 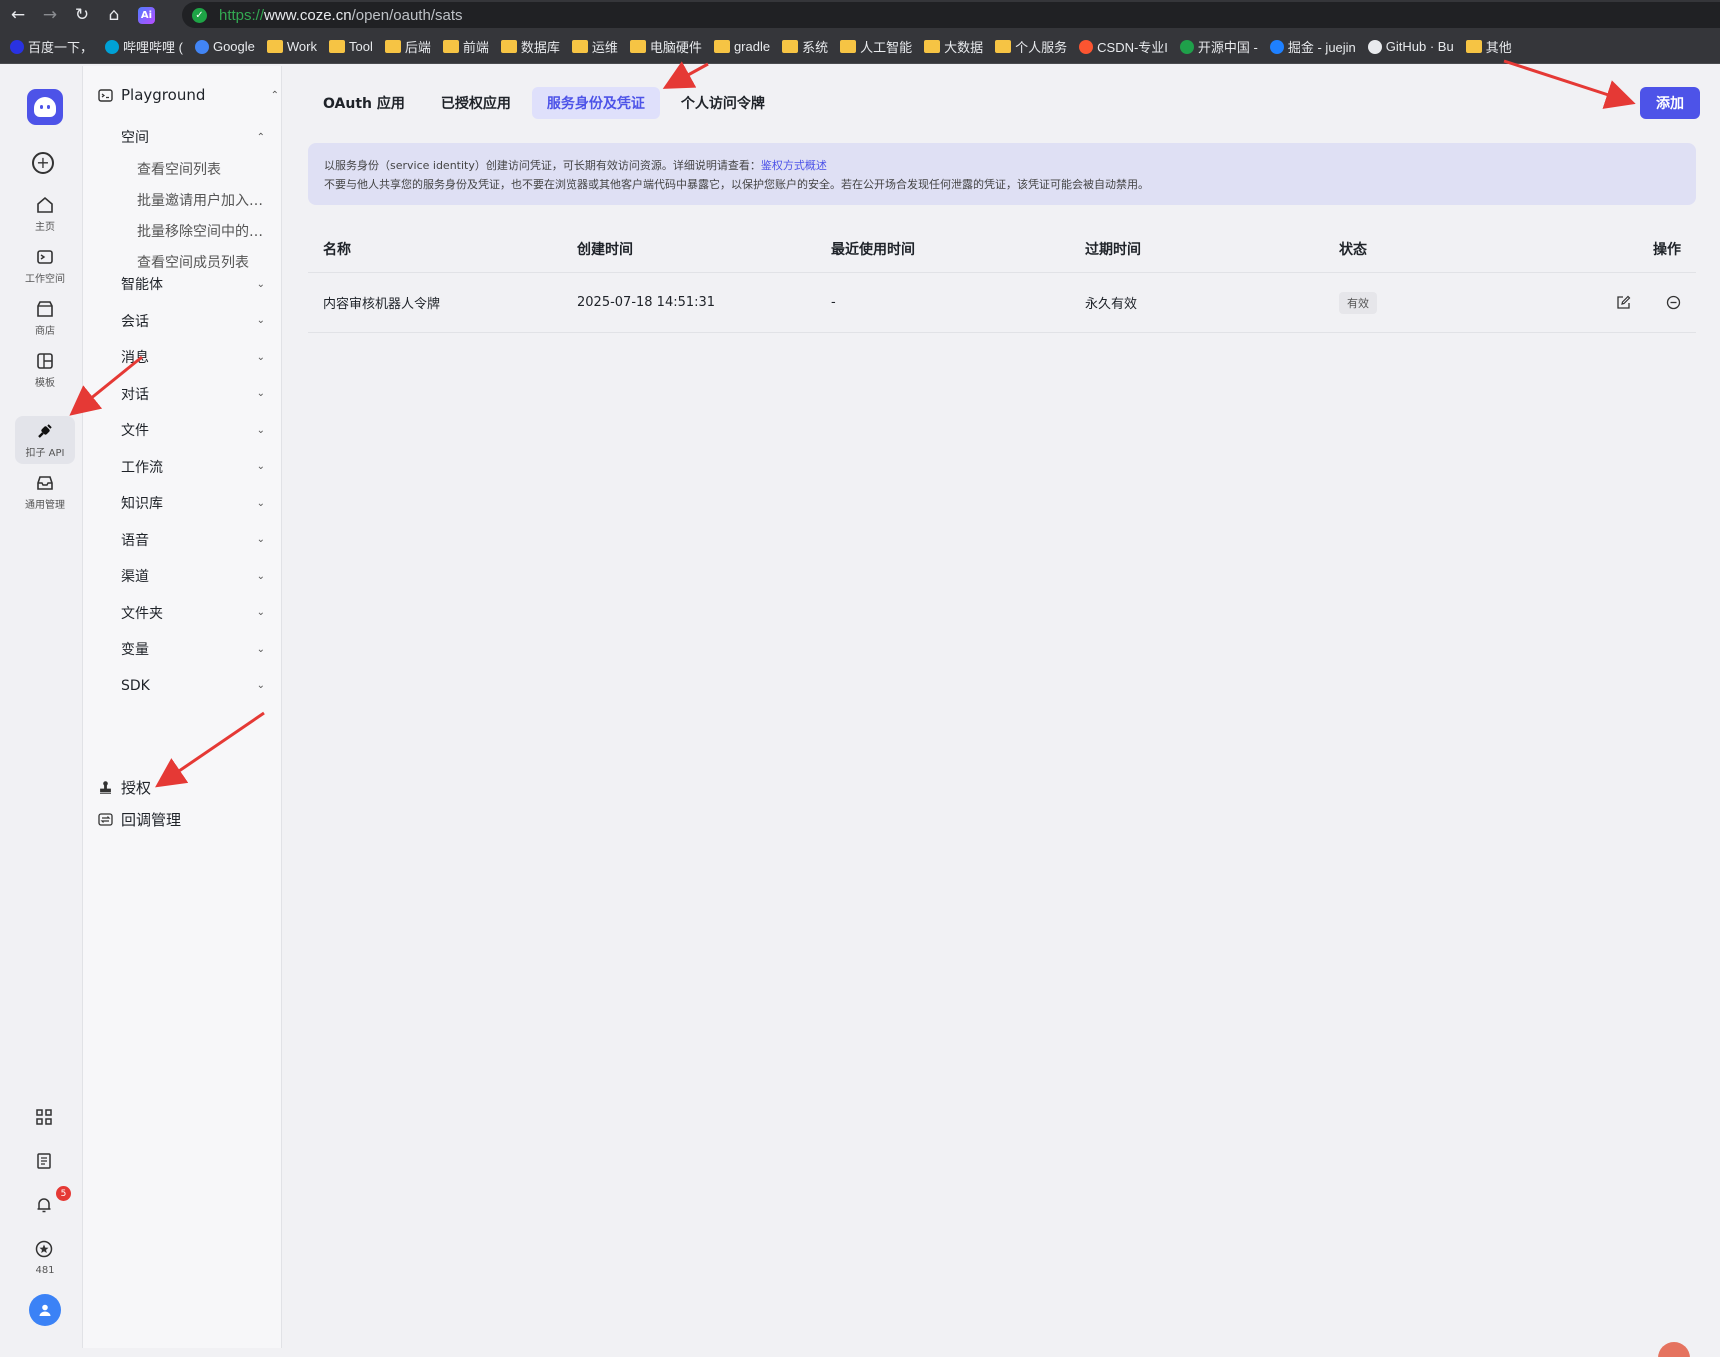 What do you see at coordinates (183, 394) in the screenshot?
I see `sidebar-group: 对话 ⌄` at bounding box center [183, 394].